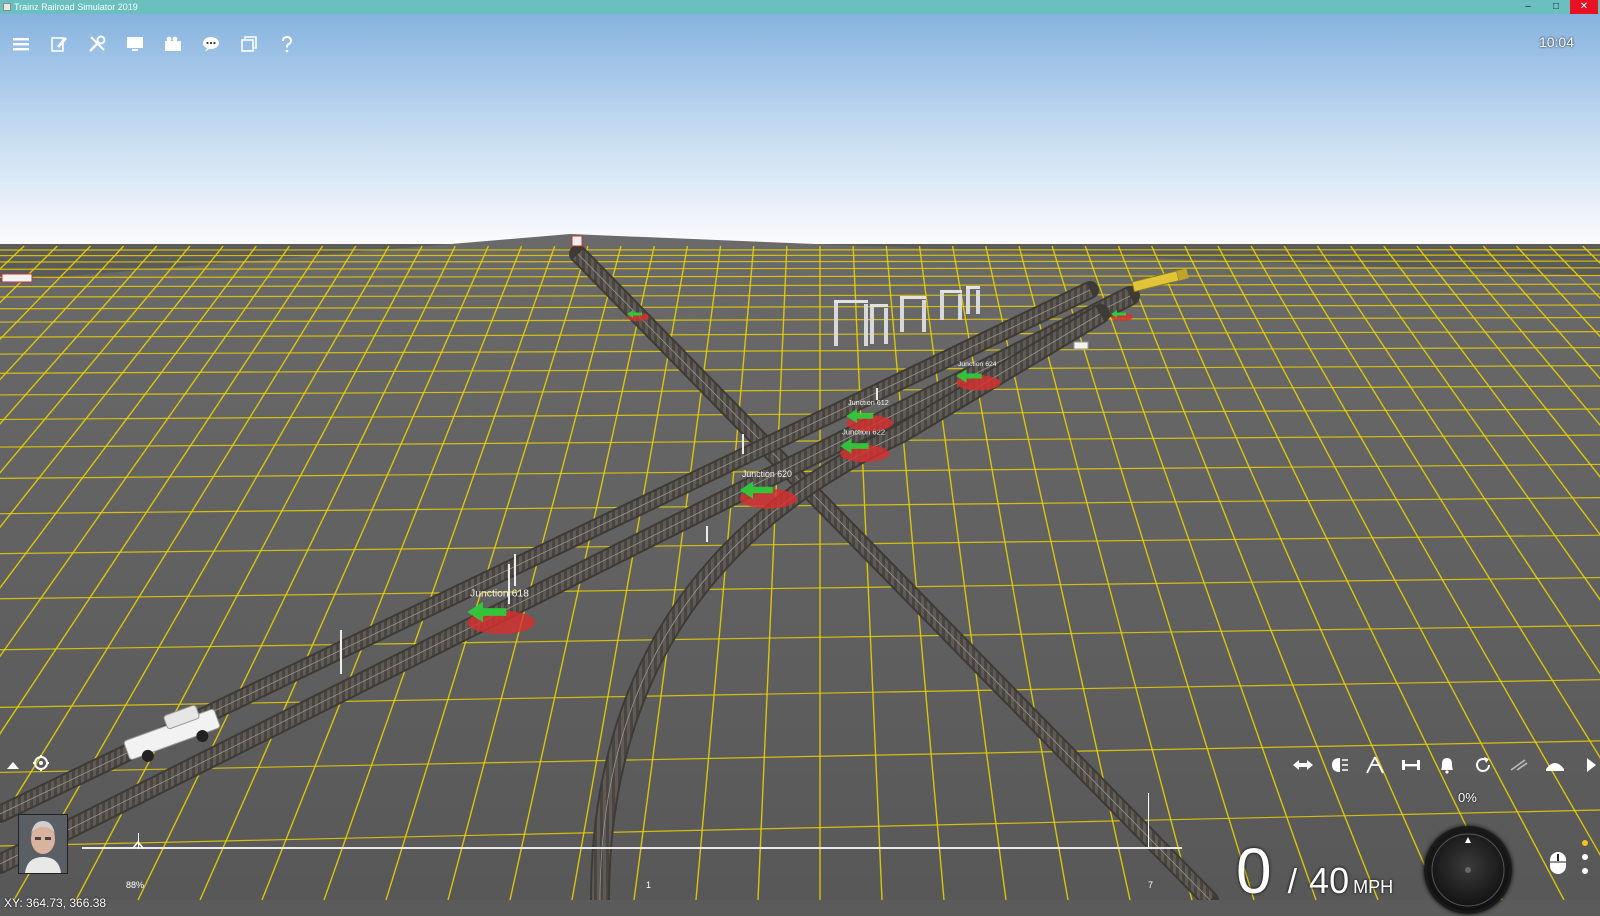  Describe the element at coordinates (1254, 871) in the screenshot. I see `current-speed: 0` at that location.